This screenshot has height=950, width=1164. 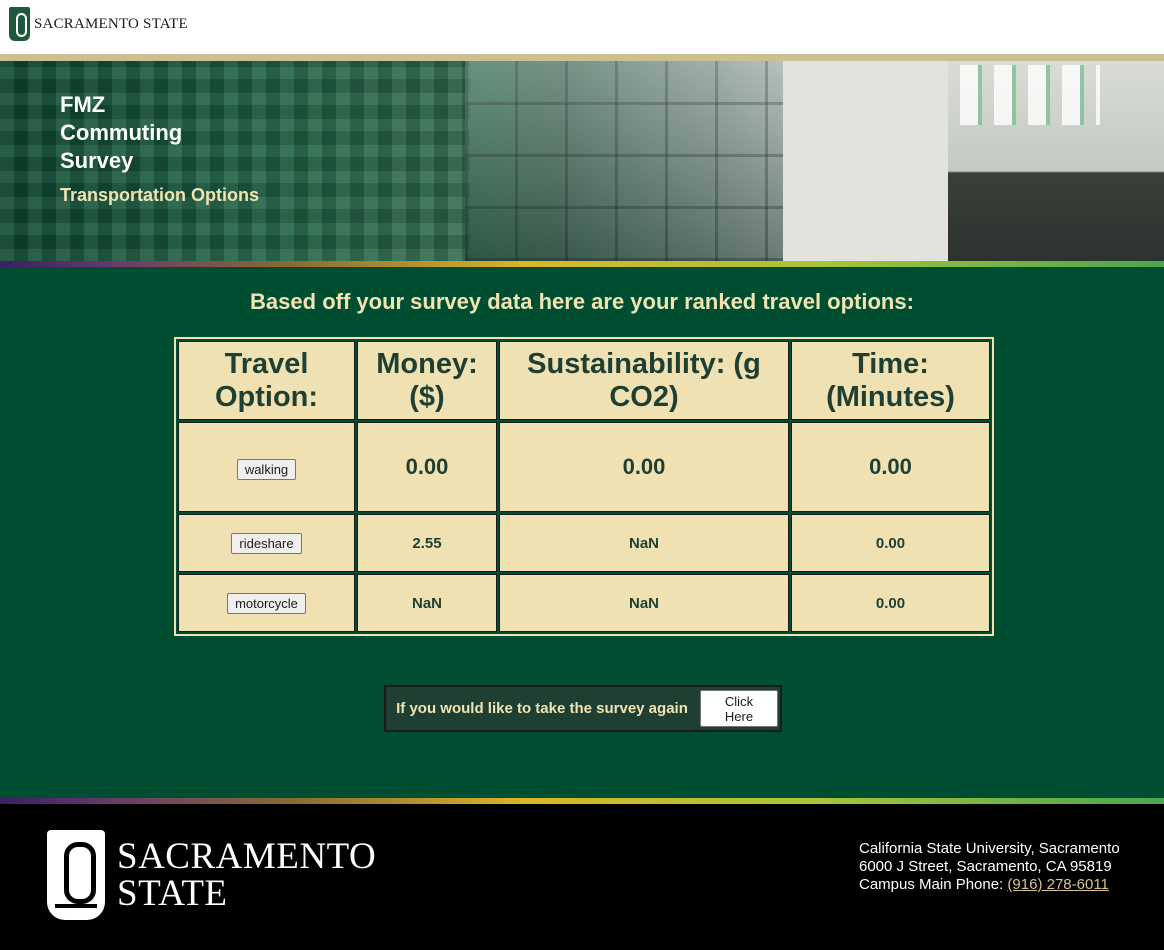 I want to click on column-header-time: Time: (Minutes), so click(x=890, y=380).